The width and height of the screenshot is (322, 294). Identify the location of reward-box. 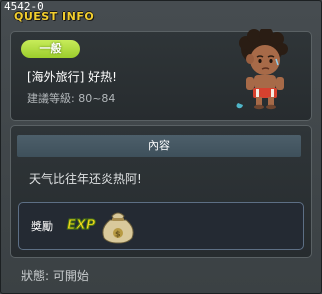
(161, 226).